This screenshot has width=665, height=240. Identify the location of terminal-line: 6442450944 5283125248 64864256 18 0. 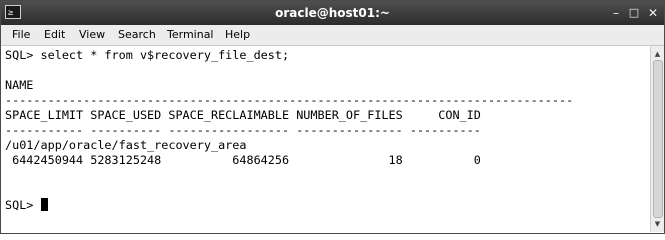
(243, 160).